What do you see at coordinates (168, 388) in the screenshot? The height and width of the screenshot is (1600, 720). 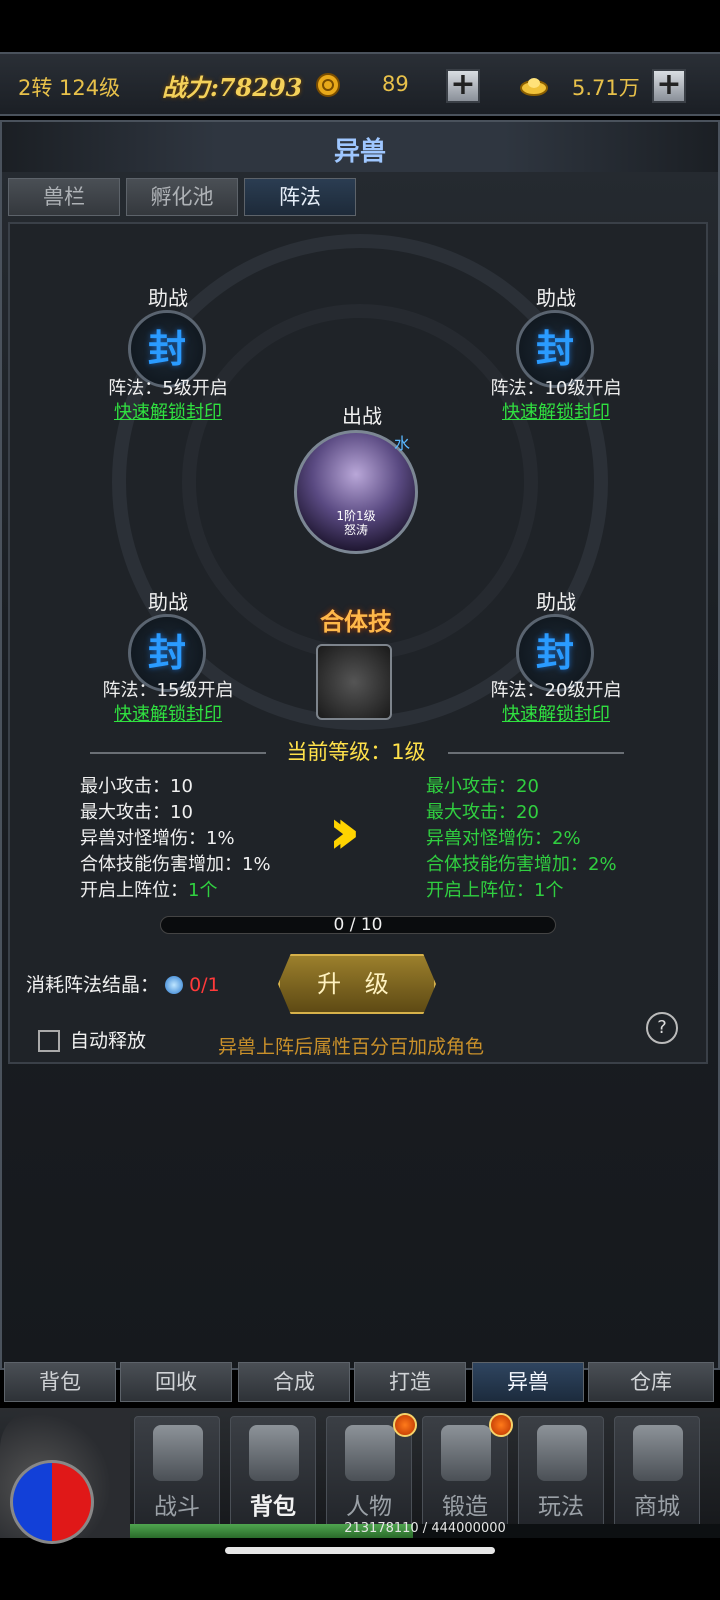 I see `slot-unlock-info: 阵法：5级开启` at bounding box center [168, 388].